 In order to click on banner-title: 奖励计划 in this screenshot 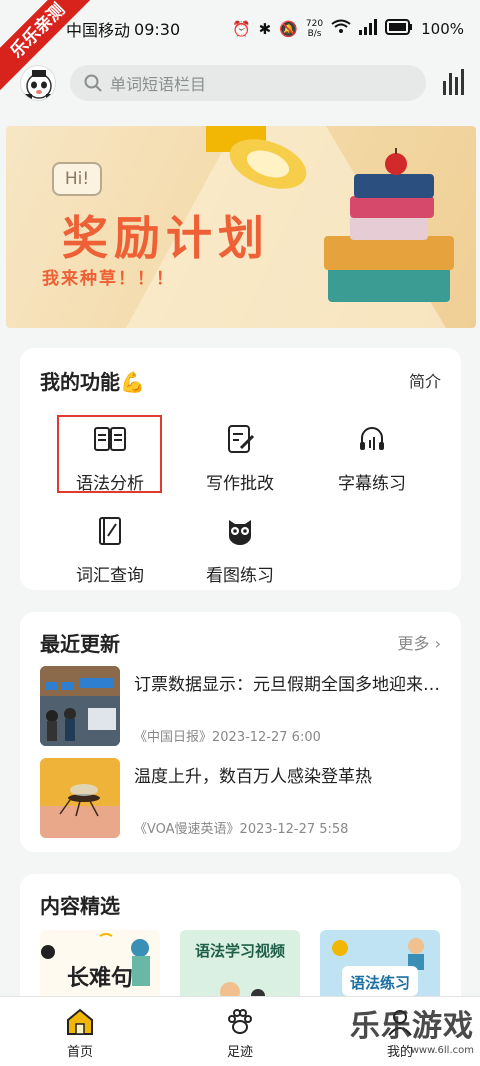, I will do `click(166, 238)`.